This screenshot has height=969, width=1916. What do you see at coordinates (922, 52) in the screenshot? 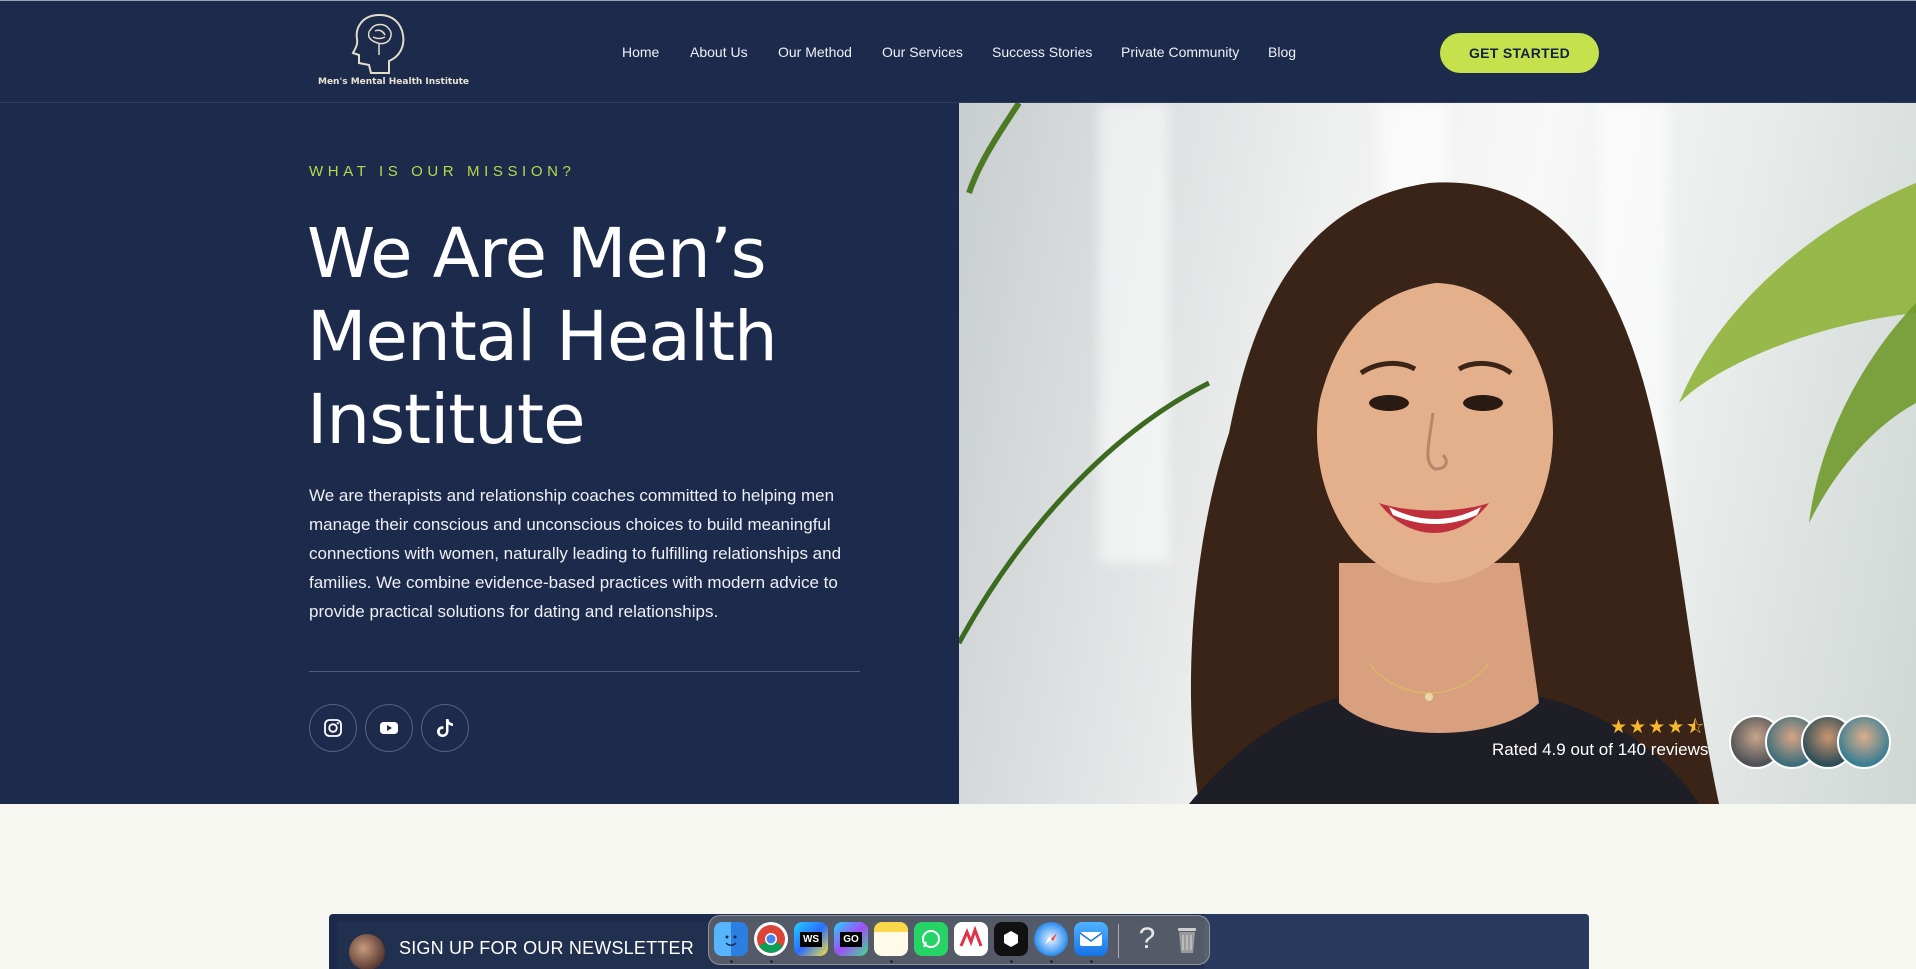
I see `nav-our-services: Our Services` at bounding box center [922, 52].